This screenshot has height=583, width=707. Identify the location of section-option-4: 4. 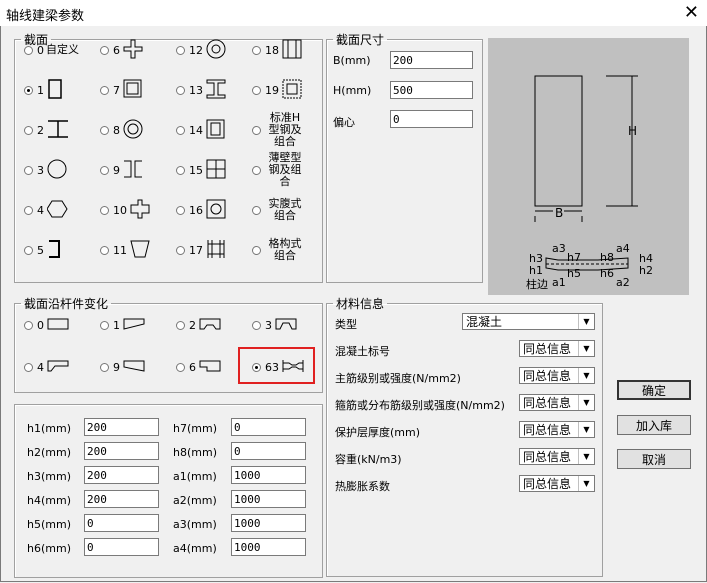
(46, 210).